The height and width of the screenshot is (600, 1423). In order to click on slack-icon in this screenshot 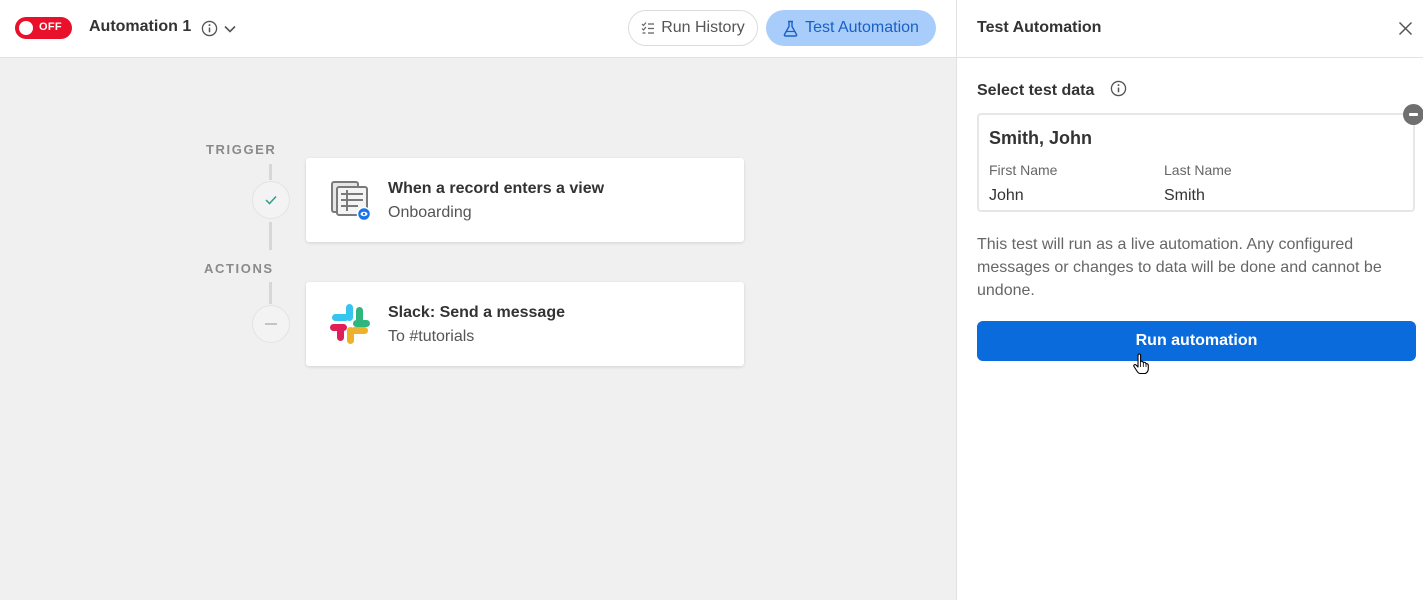, I will do `click(350, 324)`.